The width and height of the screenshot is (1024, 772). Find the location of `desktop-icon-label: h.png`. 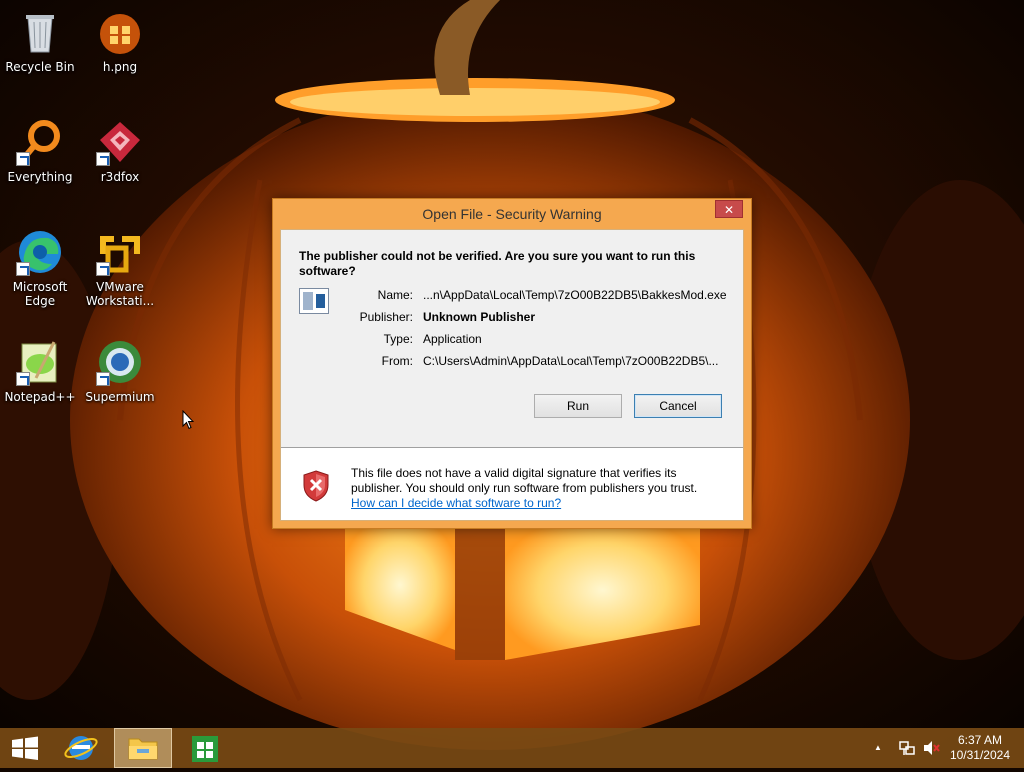

desktop-icon-label: h.png is located at coordinates (120, 67).